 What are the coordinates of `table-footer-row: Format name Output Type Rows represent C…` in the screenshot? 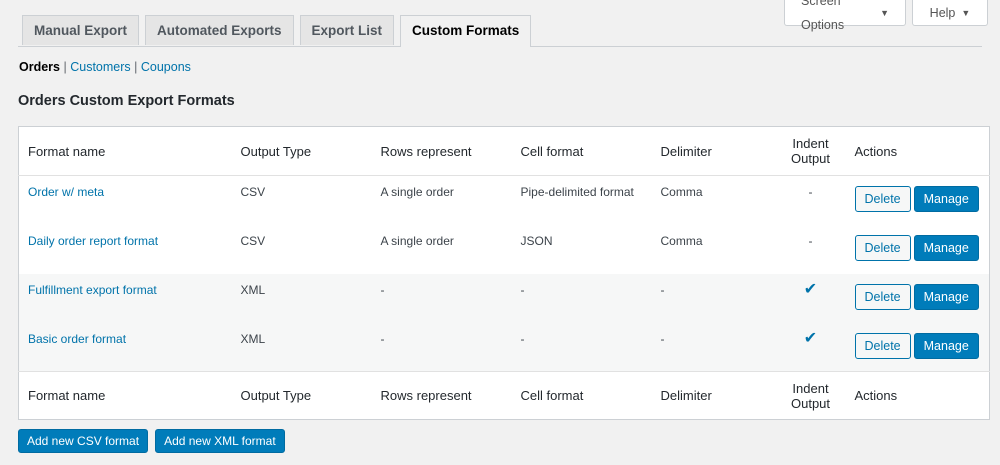 It's located at (504, 395).